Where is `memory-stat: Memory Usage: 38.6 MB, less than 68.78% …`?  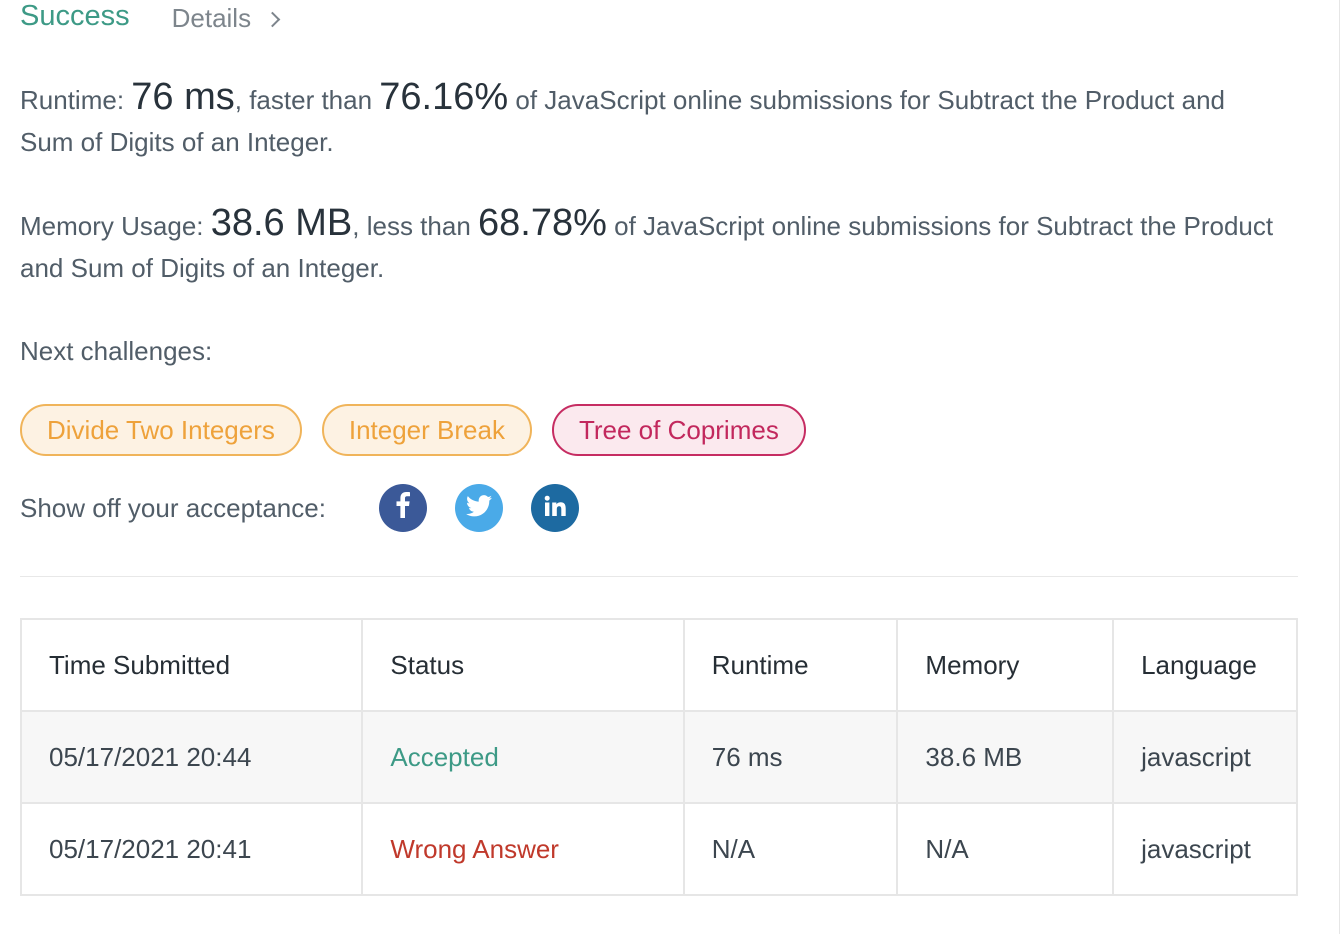
memory-stat: Memory Usage: 38.6 MB, less than 68.78% … is located at coordinates (650, 245).